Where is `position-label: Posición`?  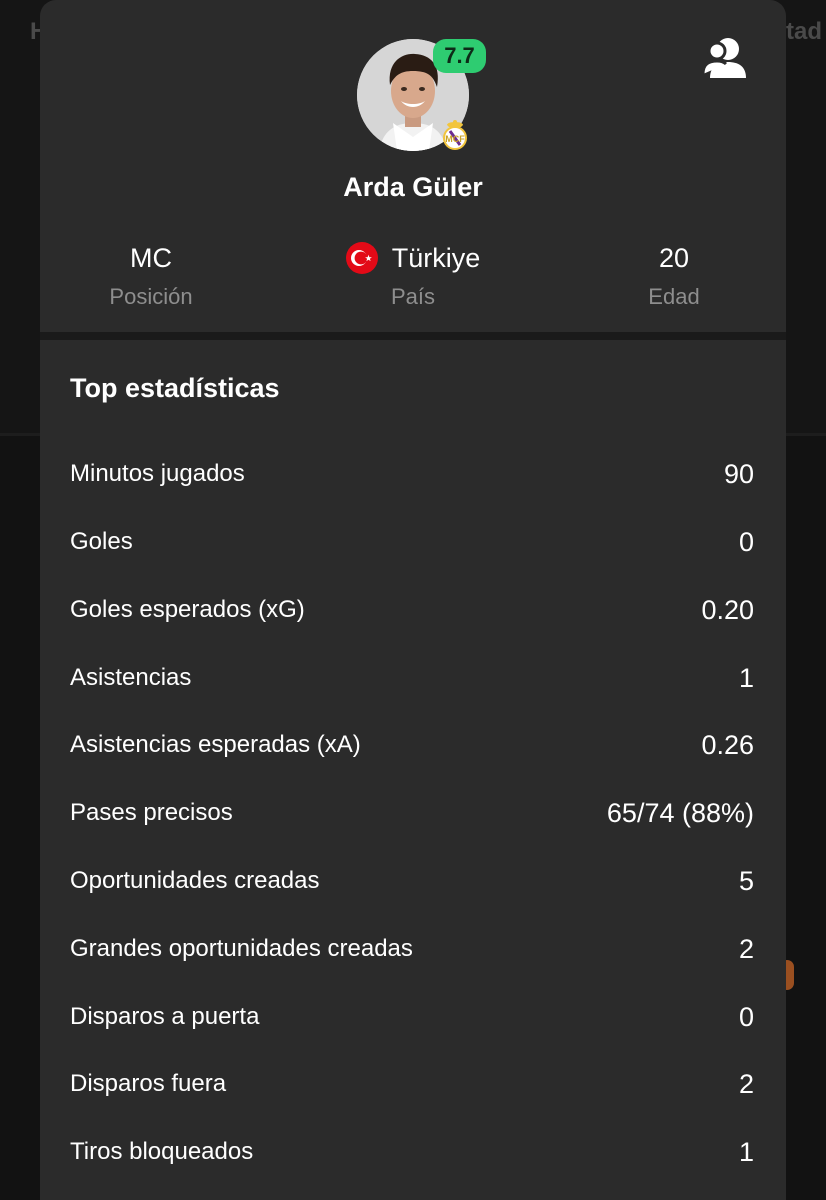 position-label: Posición is located at coordinates (151, 296).